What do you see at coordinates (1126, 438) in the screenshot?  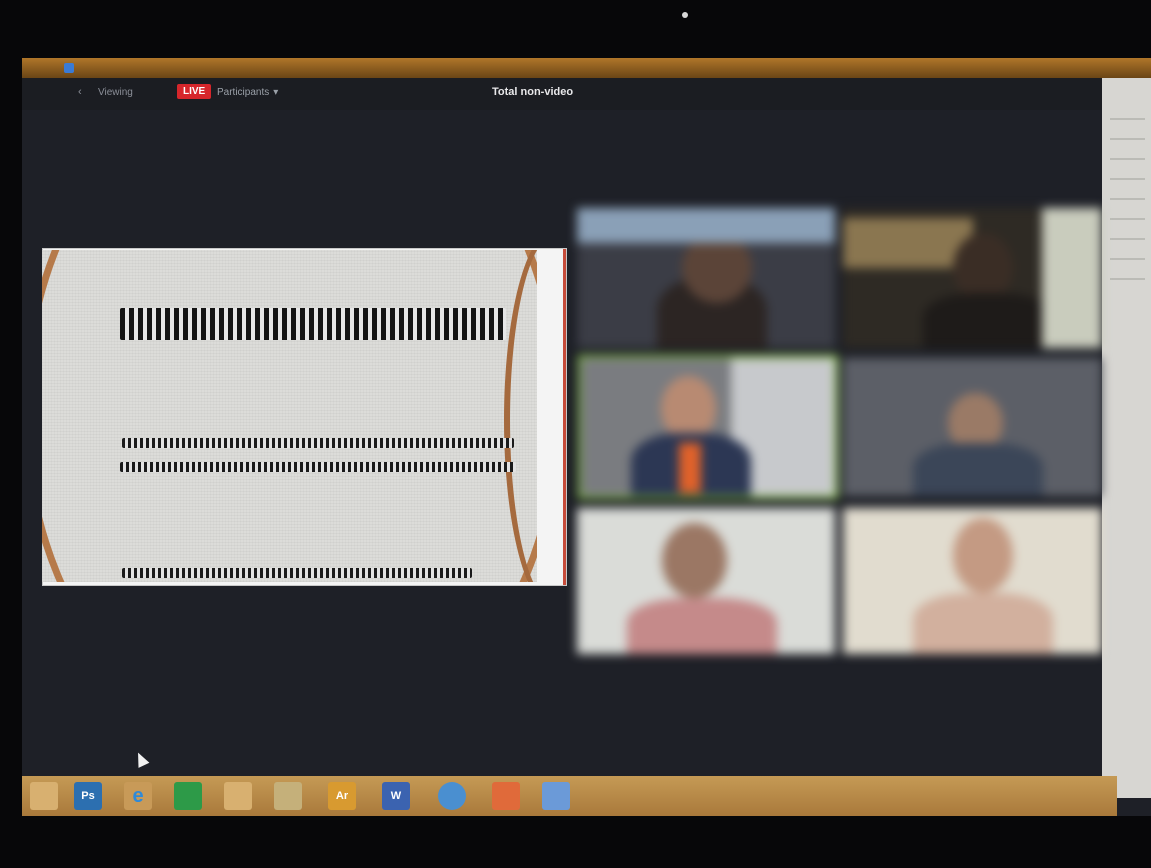 I see `chat-side-panel` at bounding box center [1126, 438].